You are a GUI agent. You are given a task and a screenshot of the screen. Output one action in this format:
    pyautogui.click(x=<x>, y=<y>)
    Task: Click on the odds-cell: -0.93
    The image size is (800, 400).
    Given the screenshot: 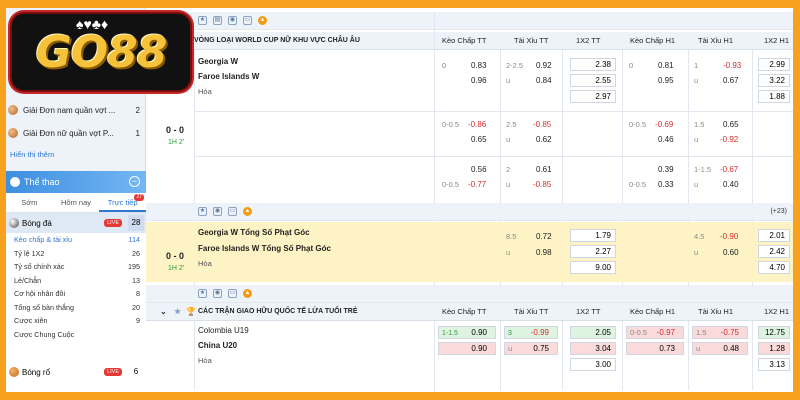 What is the action you would take?
    pyautogui.click(x=732, y=65)
    